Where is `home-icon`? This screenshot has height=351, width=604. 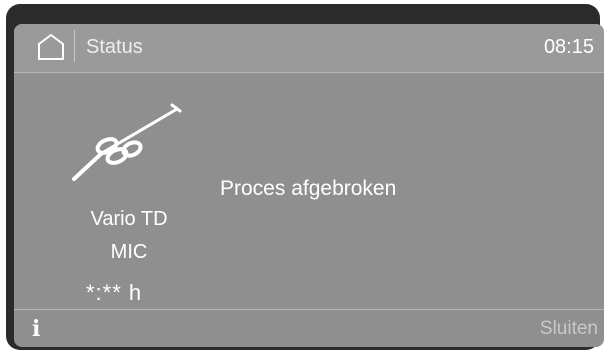 home-icon is located at coordinates (51, 47).